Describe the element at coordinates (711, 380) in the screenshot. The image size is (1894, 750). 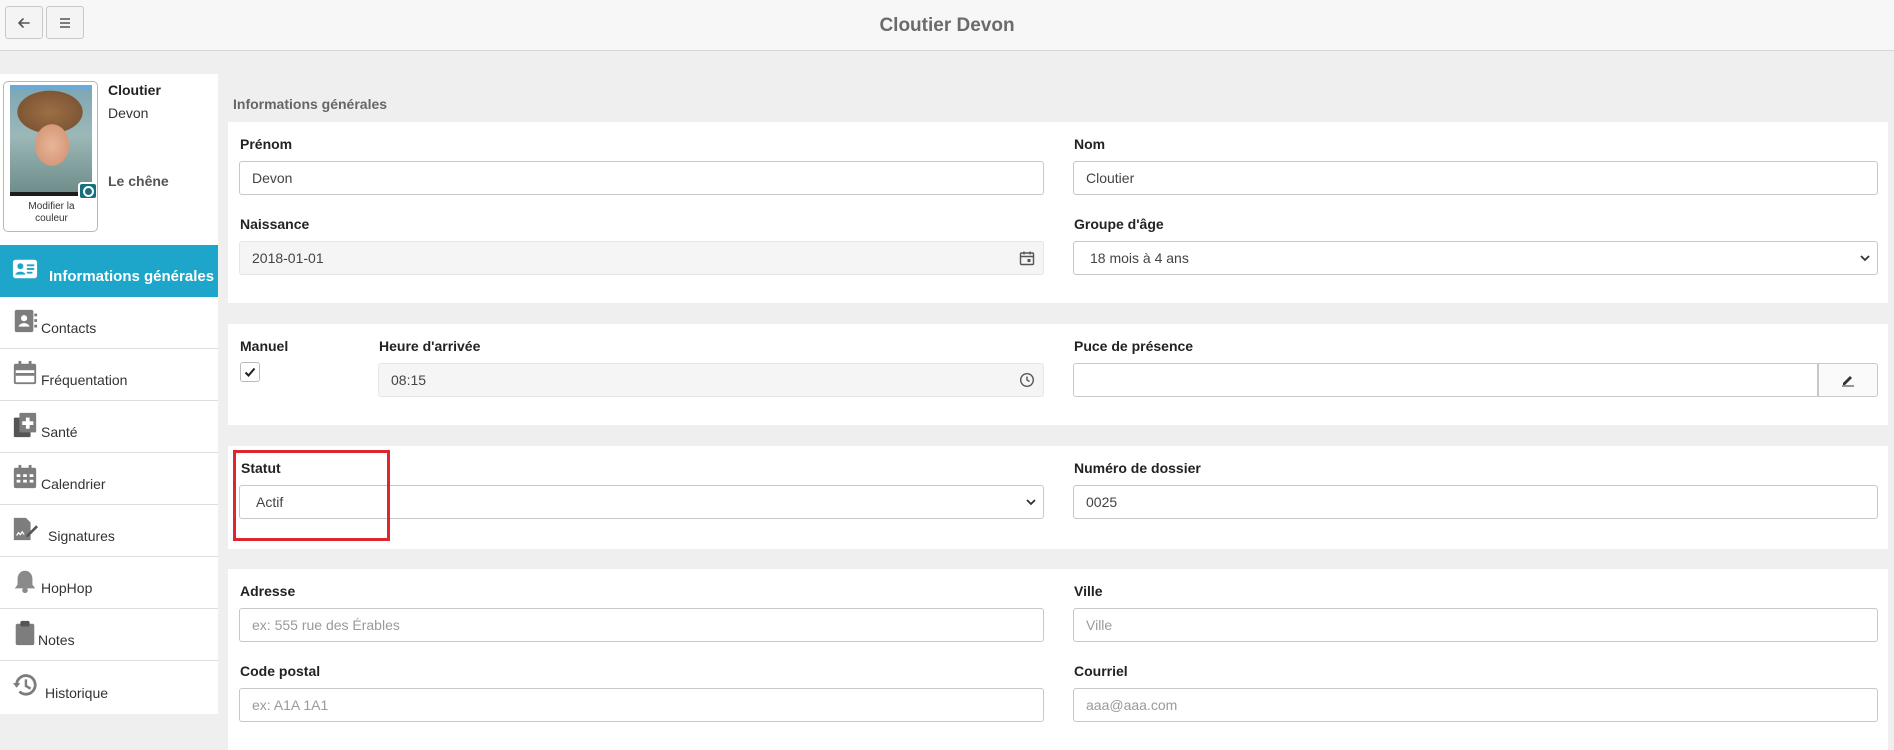
I see `heure-arrivee-input: 08:15` at that location.